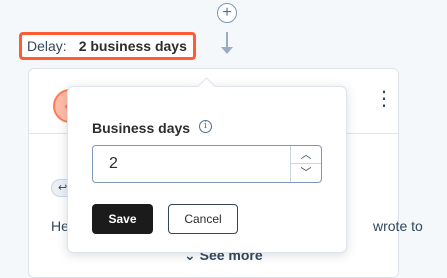  I want to click on add-step-button: +, so click(227, 13).